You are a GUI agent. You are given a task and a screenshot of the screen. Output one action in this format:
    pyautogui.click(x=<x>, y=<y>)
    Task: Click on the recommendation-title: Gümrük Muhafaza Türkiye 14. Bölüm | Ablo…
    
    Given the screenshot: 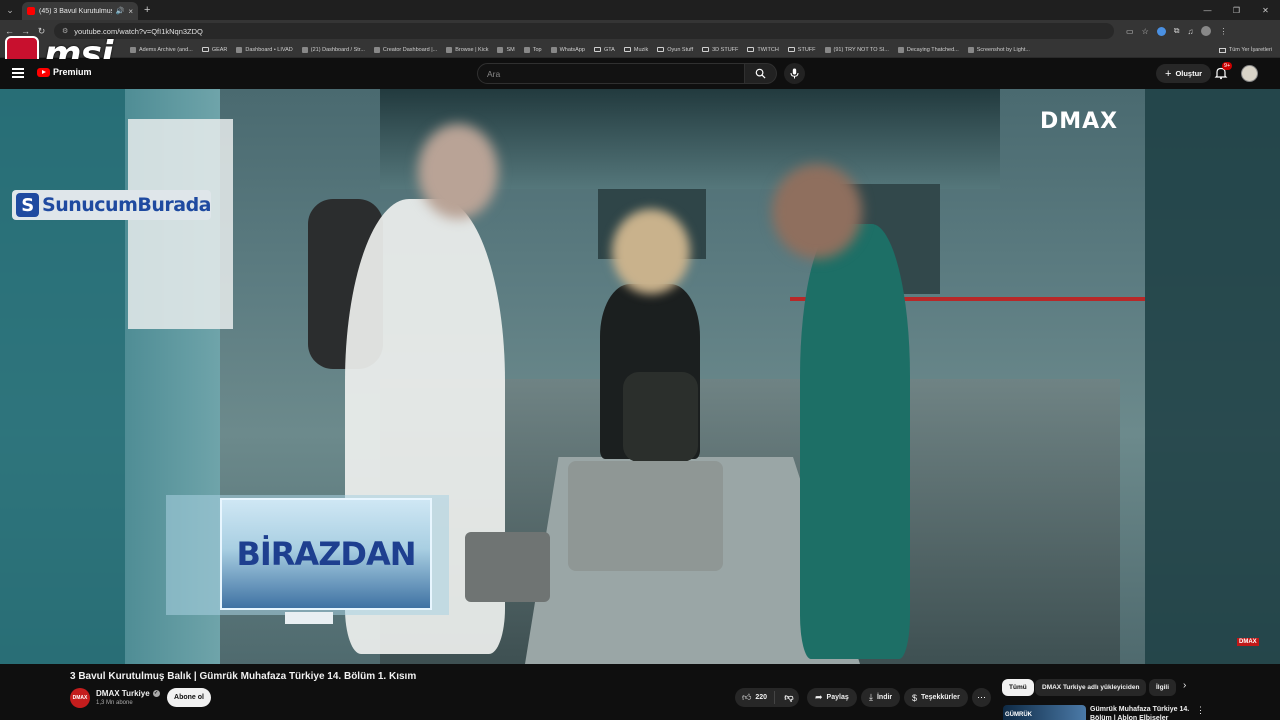 What is the action you would take?
    pyautogui.click(x=1140, y=712)
    